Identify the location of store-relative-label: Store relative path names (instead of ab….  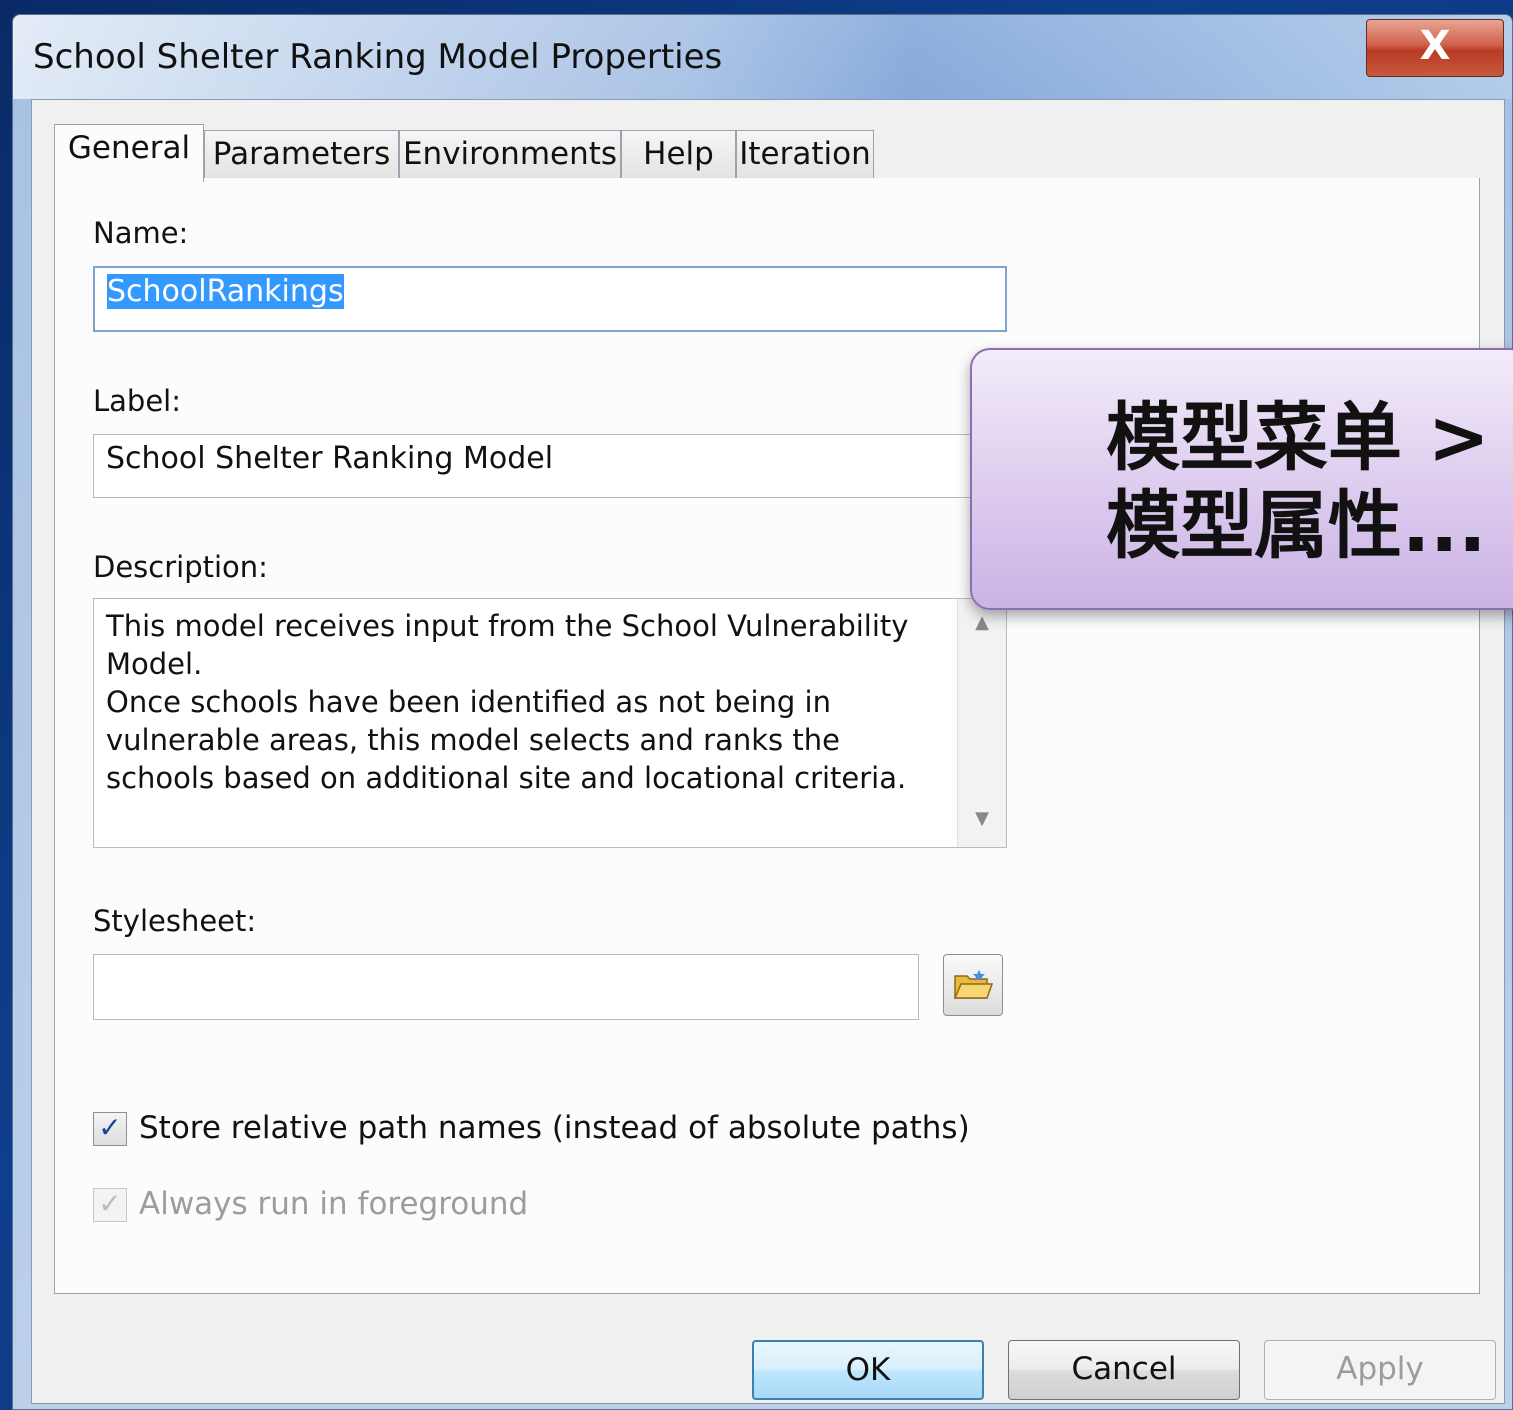
(554, 1128).